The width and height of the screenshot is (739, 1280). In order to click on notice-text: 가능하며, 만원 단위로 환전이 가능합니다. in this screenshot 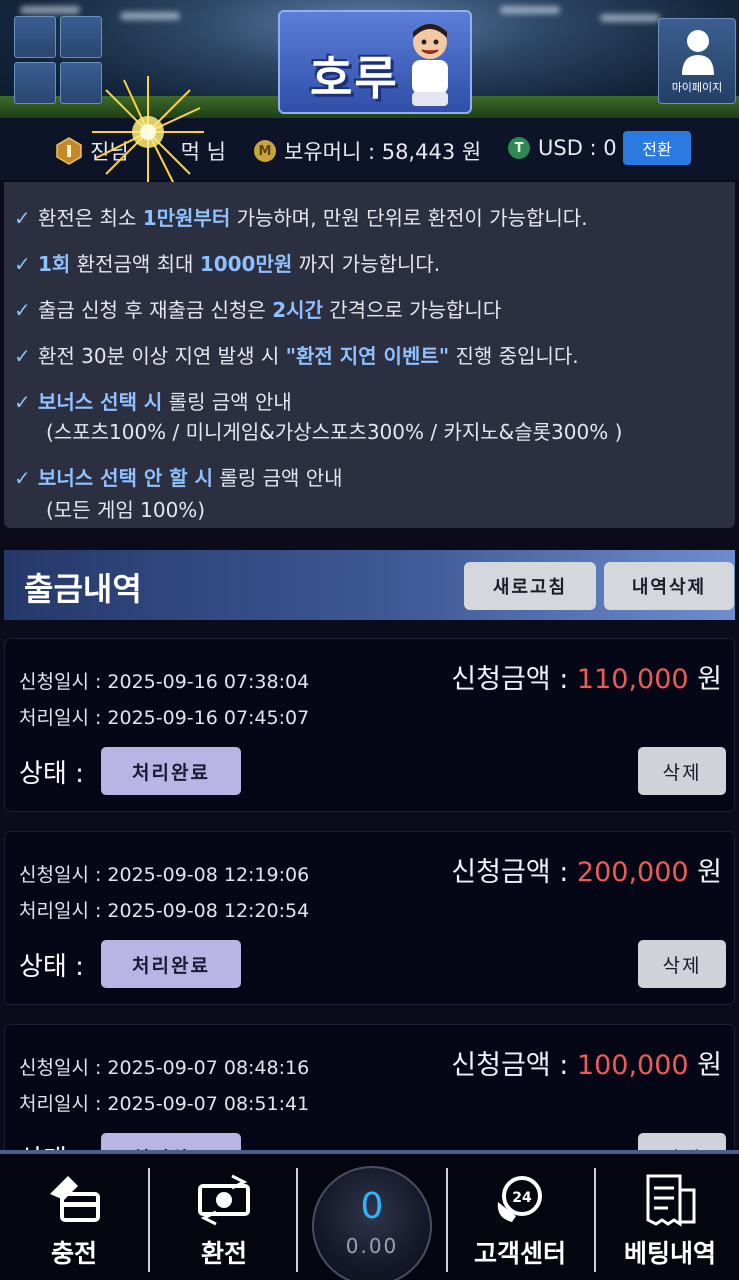, I will do `click(409, 218)`.